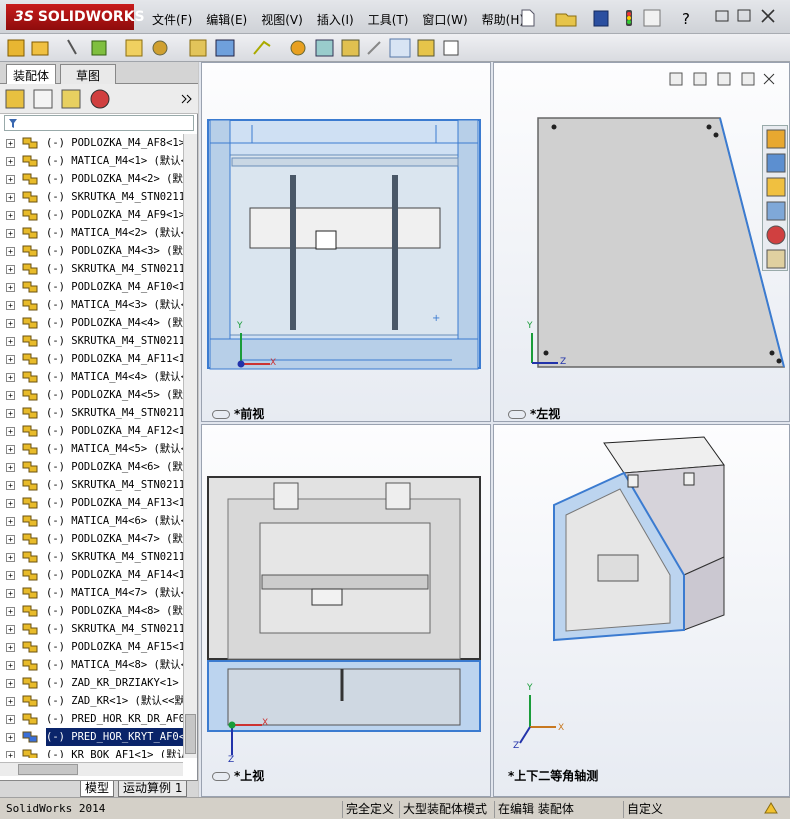 This screenshot has height=819, width=790. I want to click on tree-horizontal-scrollbar, so click(91, 769).